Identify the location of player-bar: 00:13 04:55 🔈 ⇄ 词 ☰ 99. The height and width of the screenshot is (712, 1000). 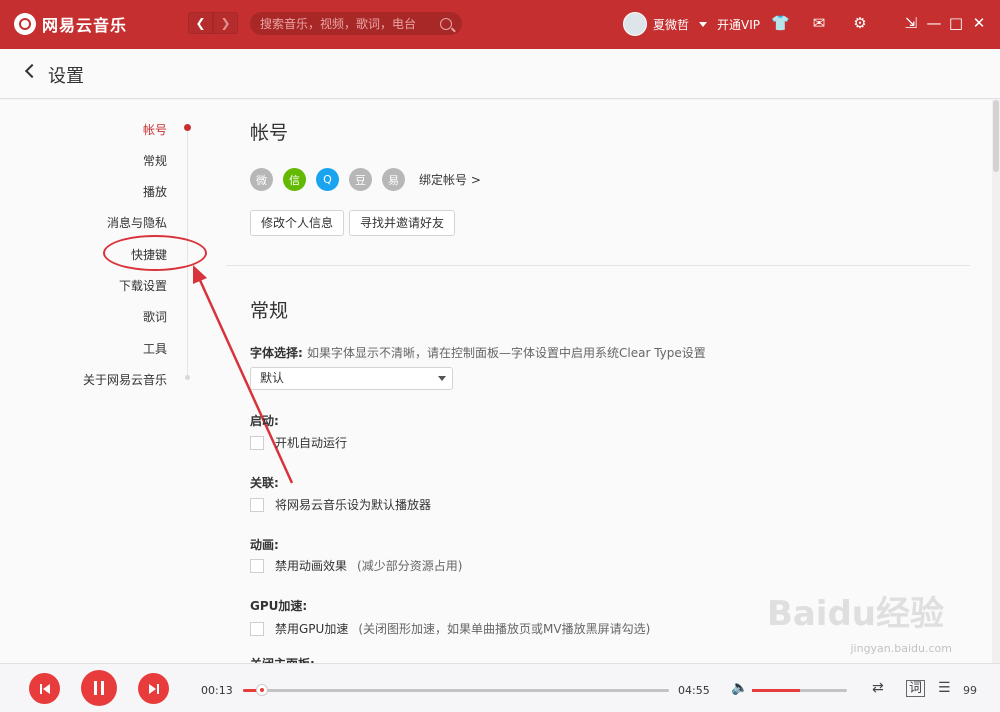
(500, 687).